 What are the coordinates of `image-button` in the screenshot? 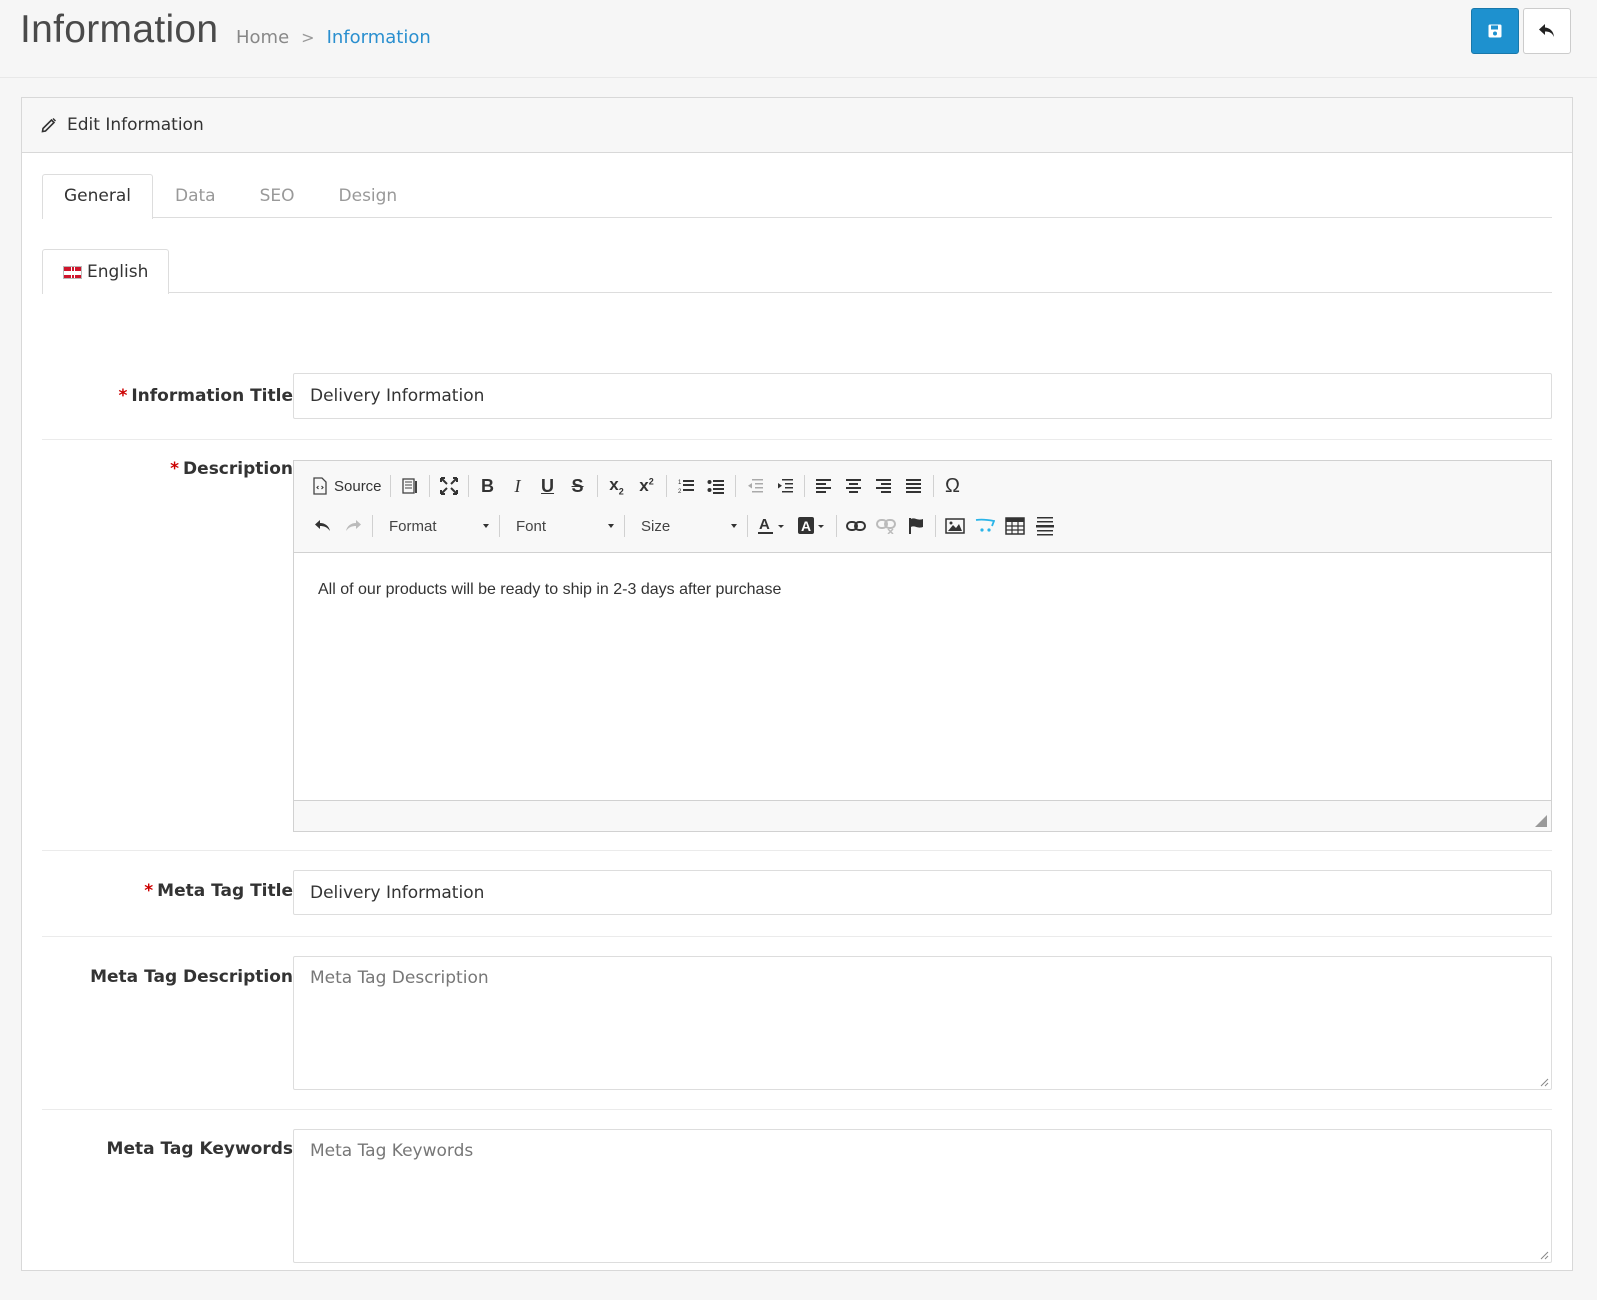 It's located at (955, 526).